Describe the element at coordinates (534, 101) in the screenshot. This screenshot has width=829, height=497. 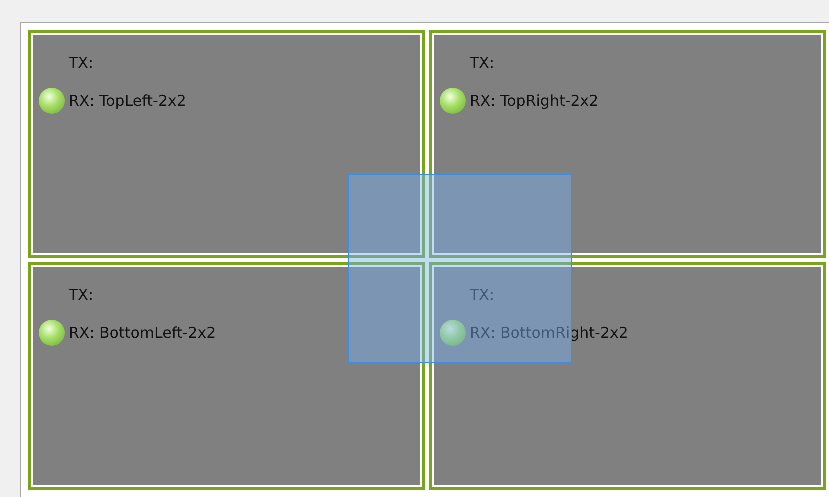
I see `rx-label: RX: TopRight-2x2` at that location.